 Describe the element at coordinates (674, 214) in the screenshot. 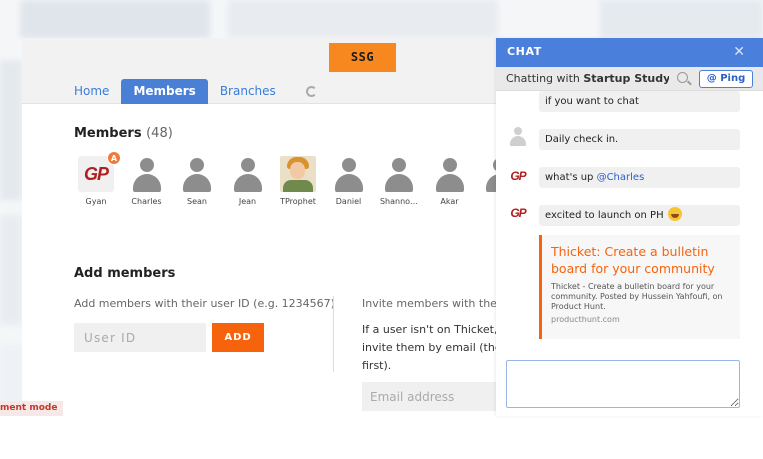

I see `grinning-face-icon` at that location.